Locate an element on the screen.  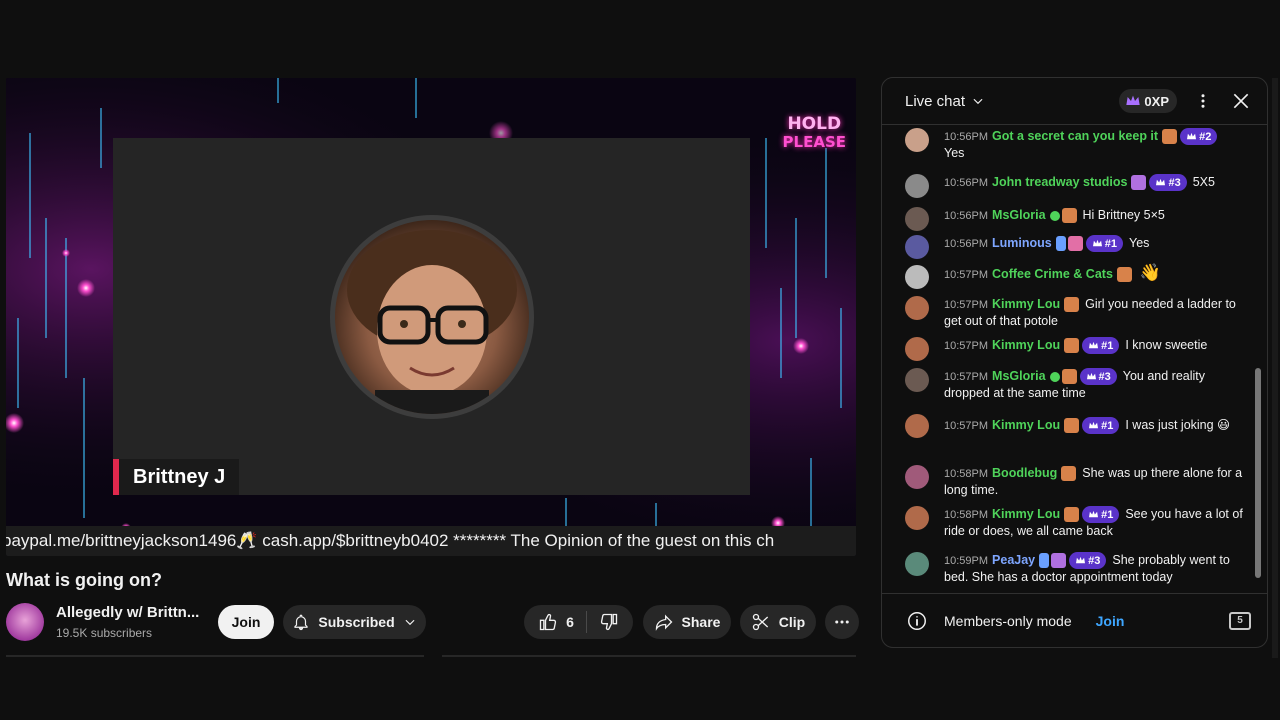
page-scroll-track is located at coordinates (1275, 368).